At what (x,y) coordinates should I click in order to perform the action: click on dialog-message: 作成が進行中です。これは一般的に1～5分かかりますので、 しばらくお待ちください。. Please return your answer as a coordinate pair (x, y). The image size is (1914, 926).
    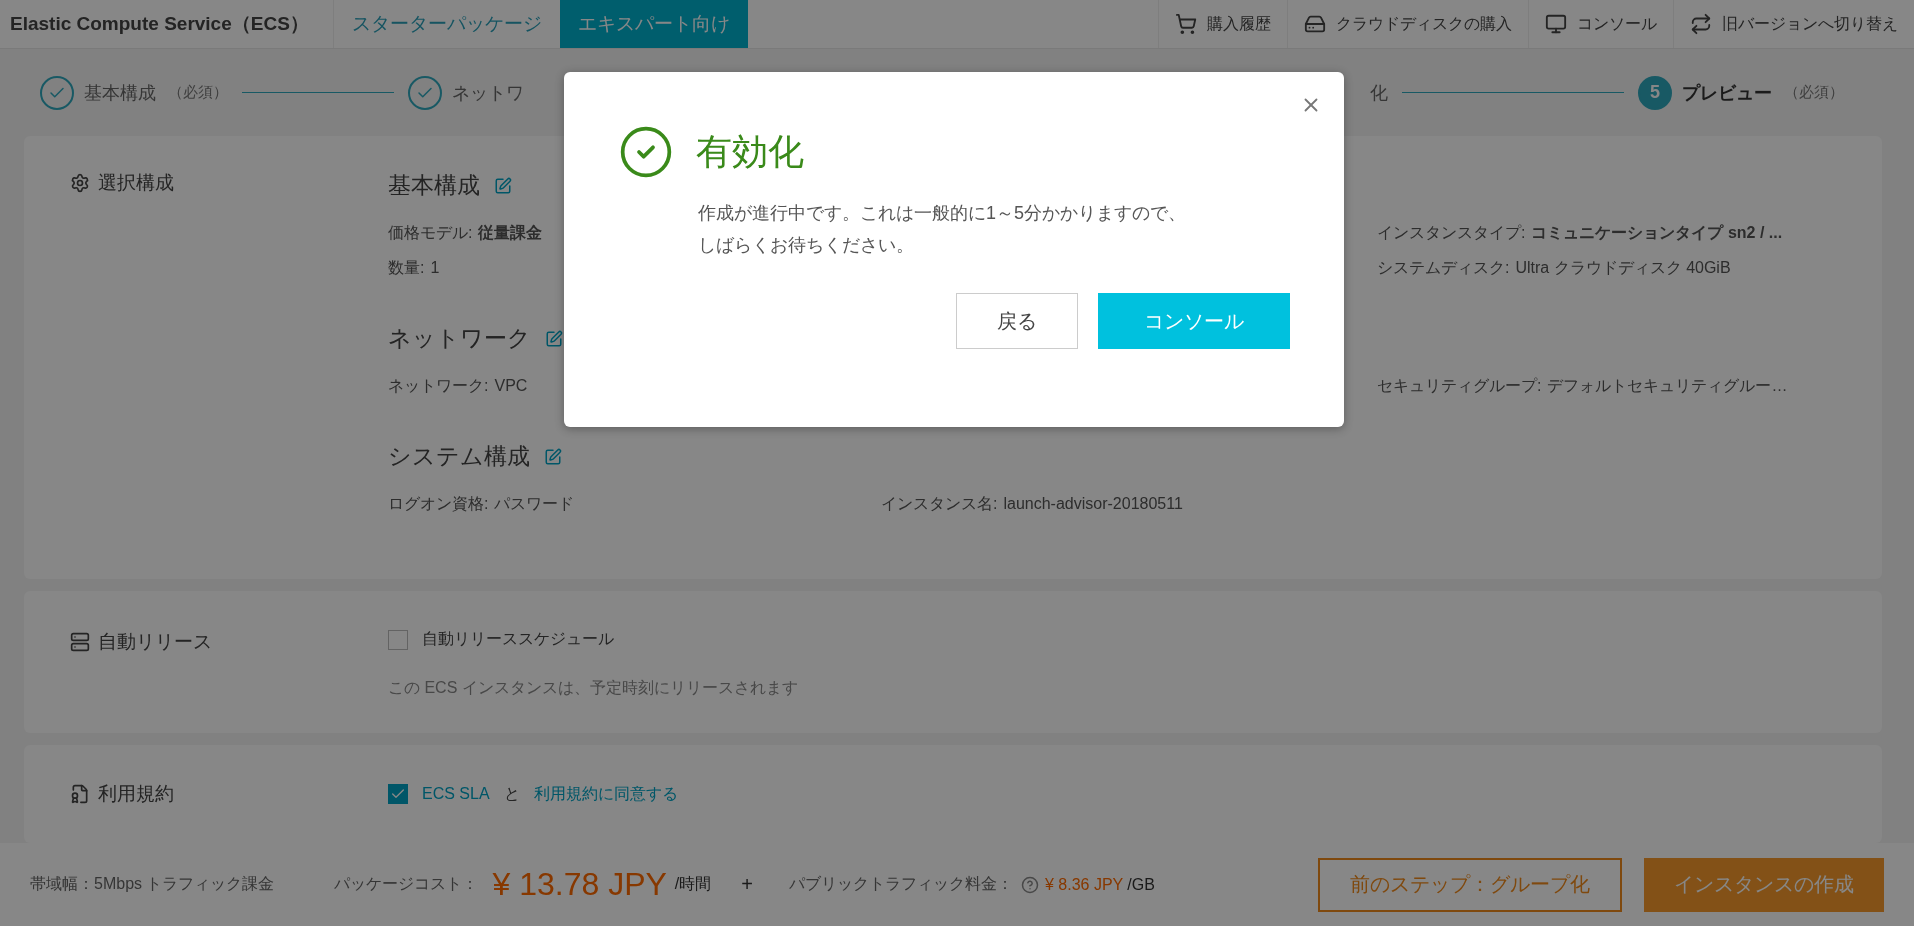
    Looking at the image, I should click on (943, 229).